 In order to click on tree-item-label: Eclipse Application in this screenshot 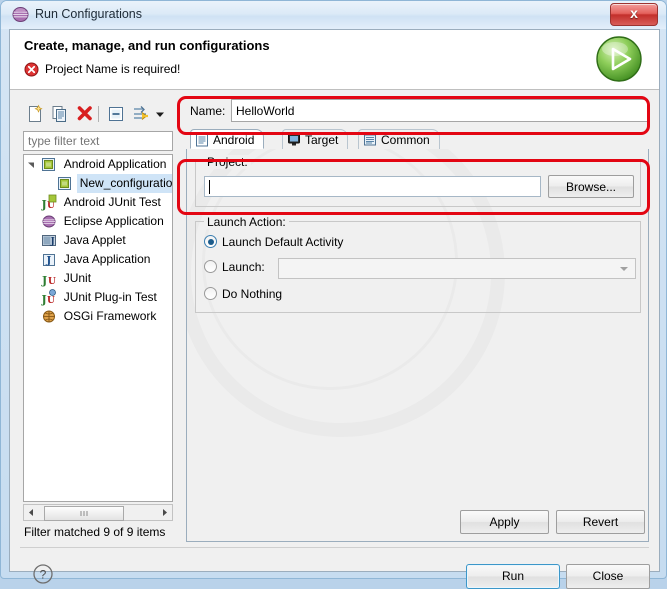, I will do `click(113, 221)`.